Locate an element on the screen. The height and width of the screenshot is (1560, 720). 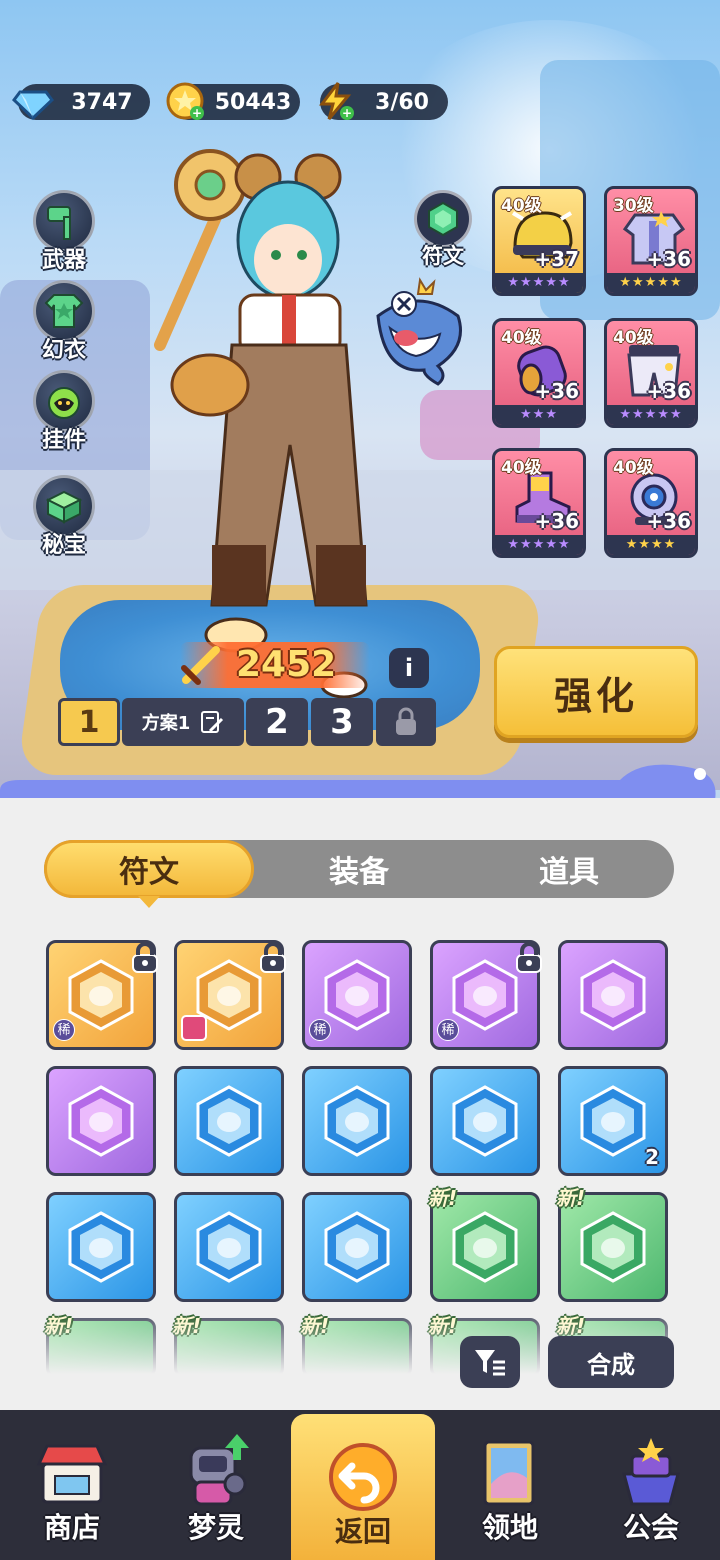
guild-icon is located at coordinates (651, 1472).